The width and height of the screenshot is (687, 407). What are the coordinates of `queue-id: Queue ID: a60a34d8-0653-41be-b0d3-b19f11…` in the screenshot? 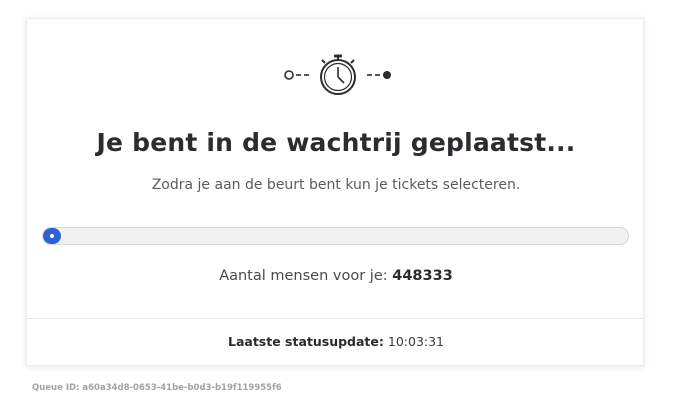 It's located at (157, 388).